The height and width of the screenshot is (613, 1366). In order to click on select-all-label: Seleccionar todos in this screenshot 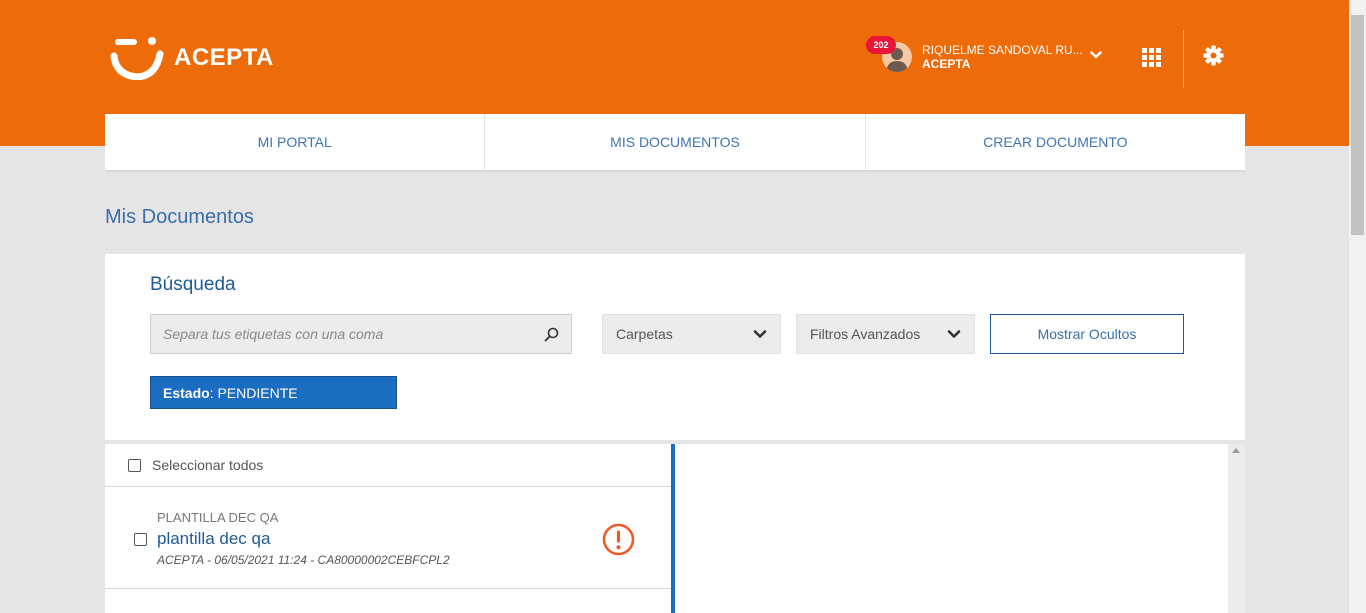, I will do `click(208, 465)`.